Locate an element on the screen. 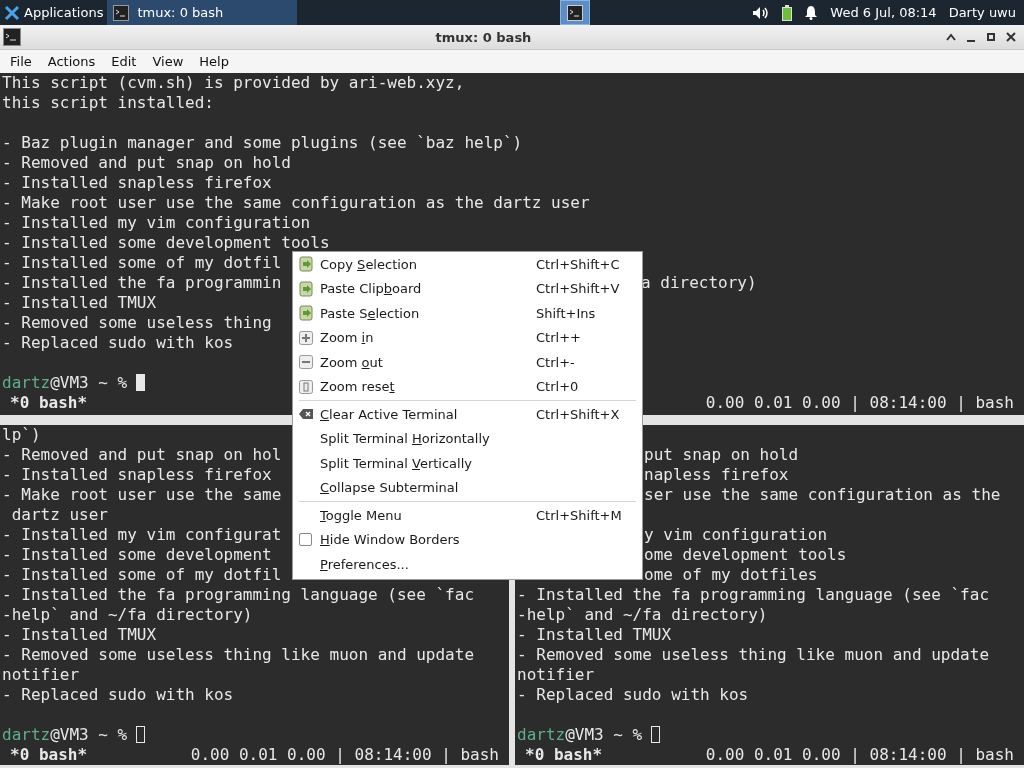 The height and width of the screenshot is (768, 1024). terminal-line: lp`) is located at coordinates (21, 434).